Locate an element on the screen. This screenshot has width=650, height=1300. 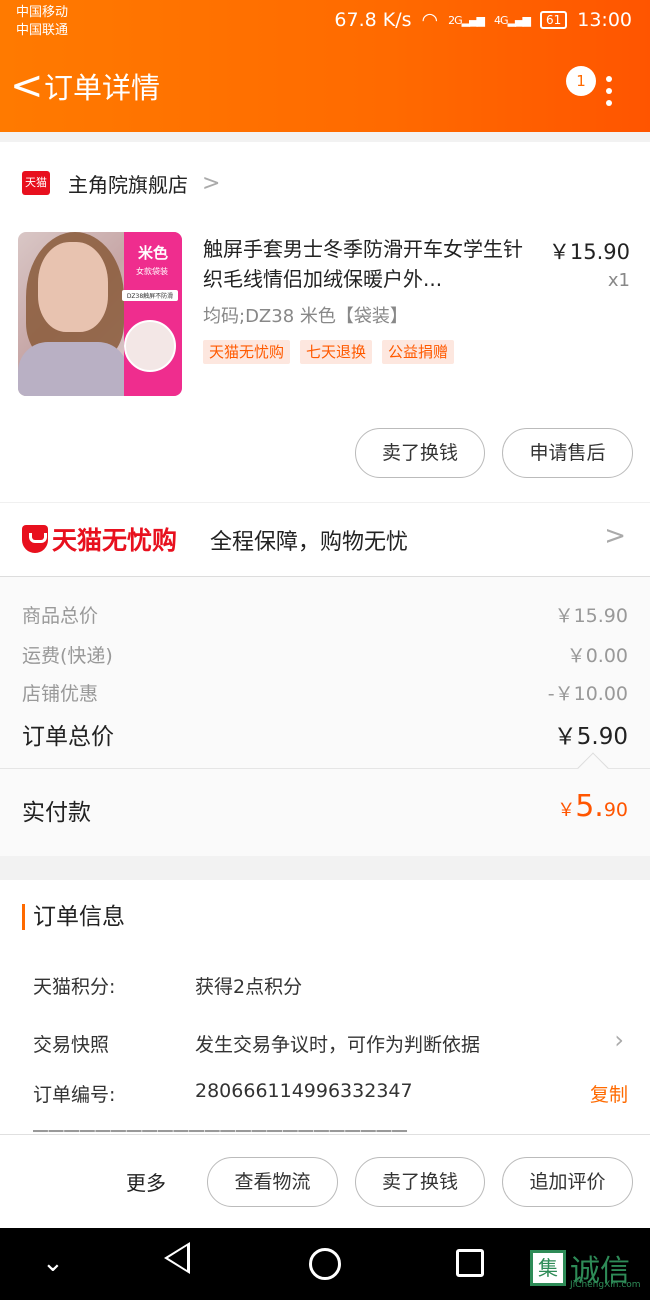
image-model-face is located at coordinates (73, 287).